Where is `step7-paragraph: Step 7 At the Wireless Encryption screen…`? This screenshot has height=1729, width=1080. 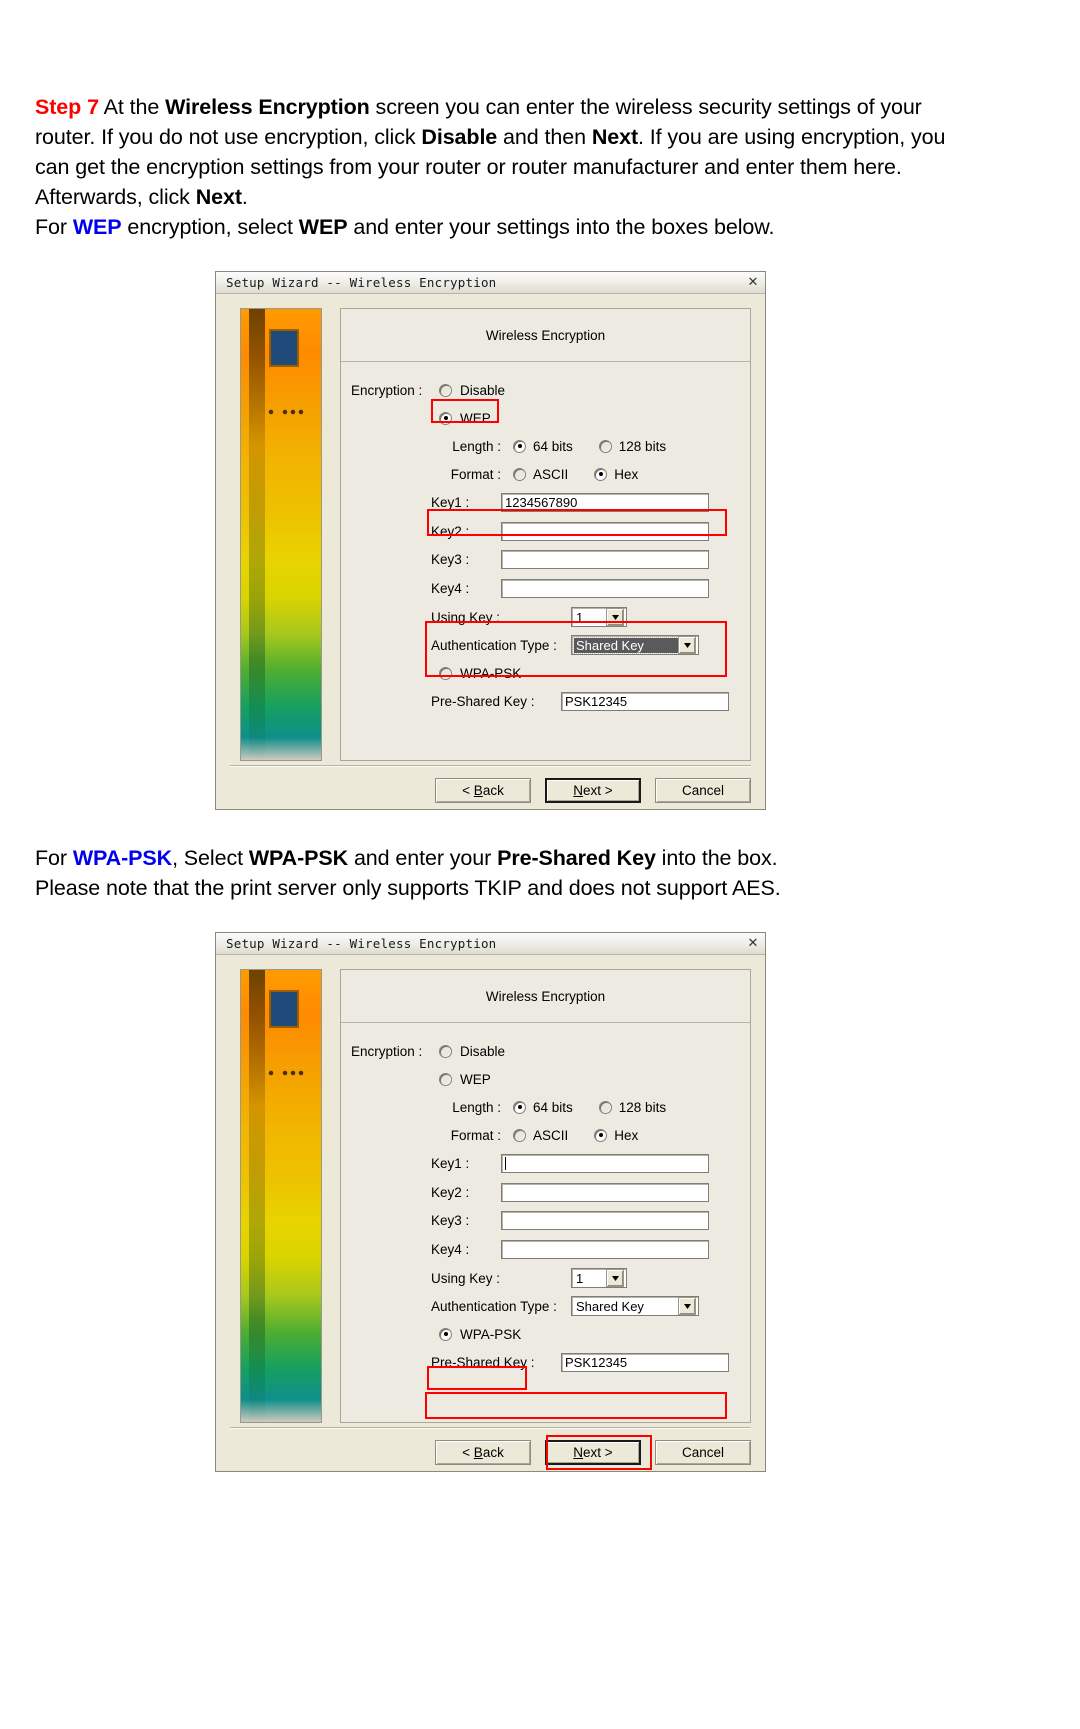 step7-paragraph: Step 7 At the Wireless Encryption screen… is located at coordinates (500, 167).